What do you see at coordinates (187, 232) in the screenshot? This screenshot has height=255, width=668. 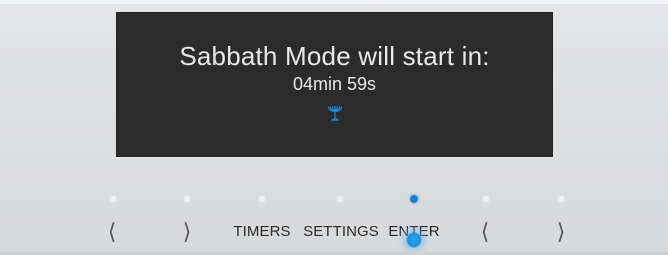 I see `right-arrow-button: ⟩` at bounding box center [187, 232].